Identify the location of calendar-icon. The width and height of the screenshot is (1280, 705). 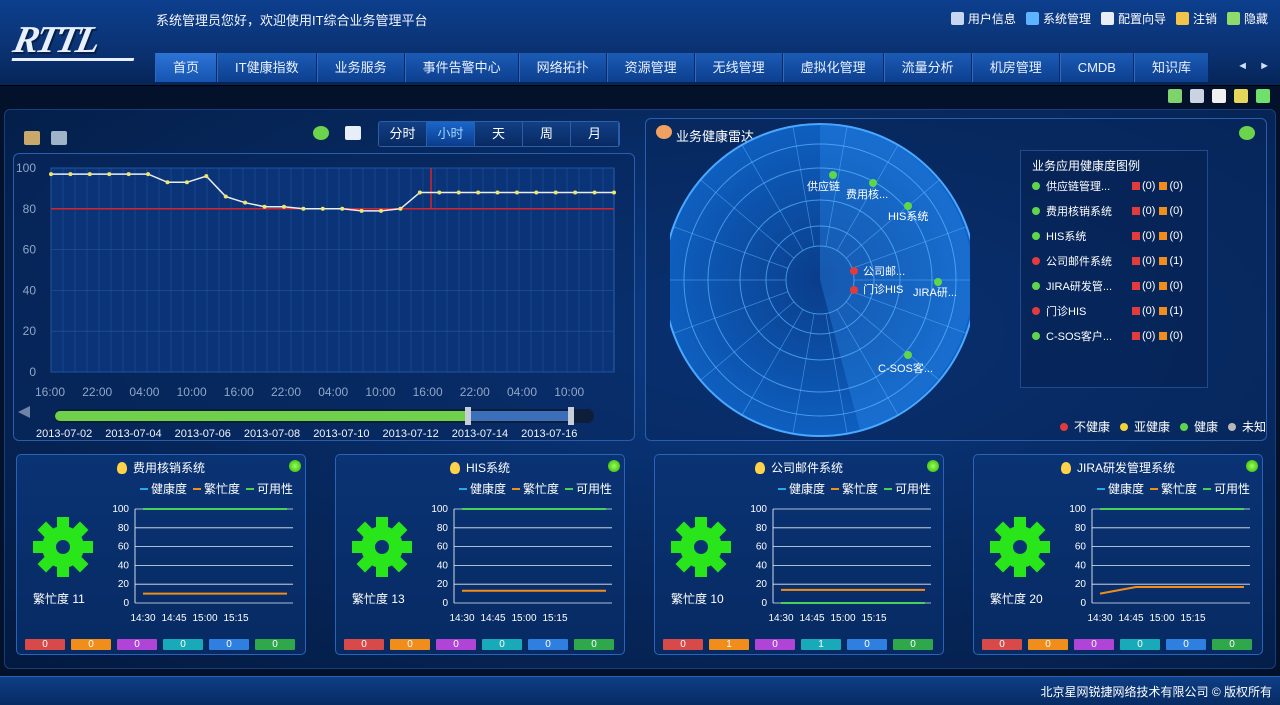
(353, 133).